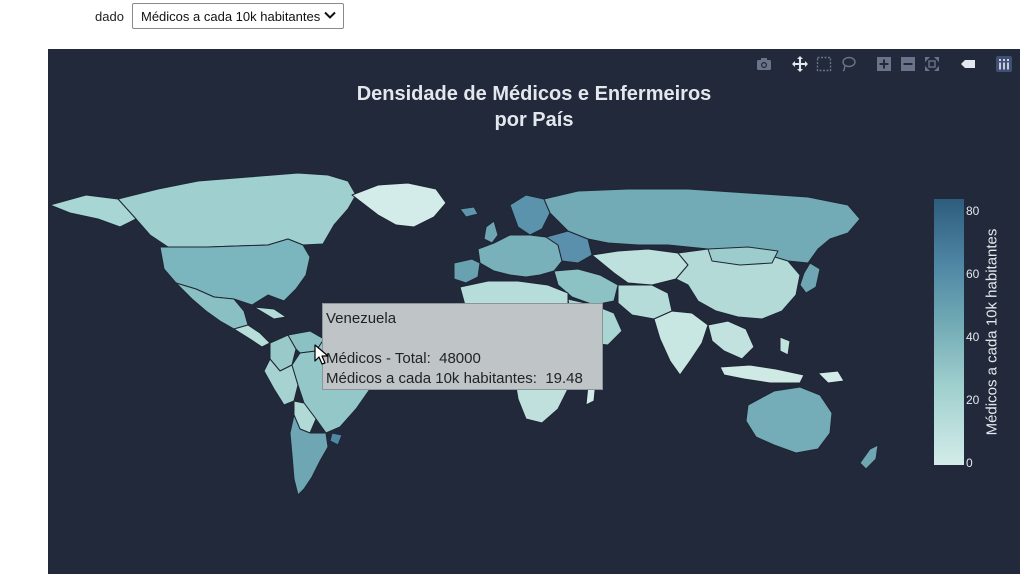 The height and width of the screenshot is (585, 1025). Describe the element at coordinates (321, 354) in the screenshot. I see `mouse-cursor-icon` at that location.